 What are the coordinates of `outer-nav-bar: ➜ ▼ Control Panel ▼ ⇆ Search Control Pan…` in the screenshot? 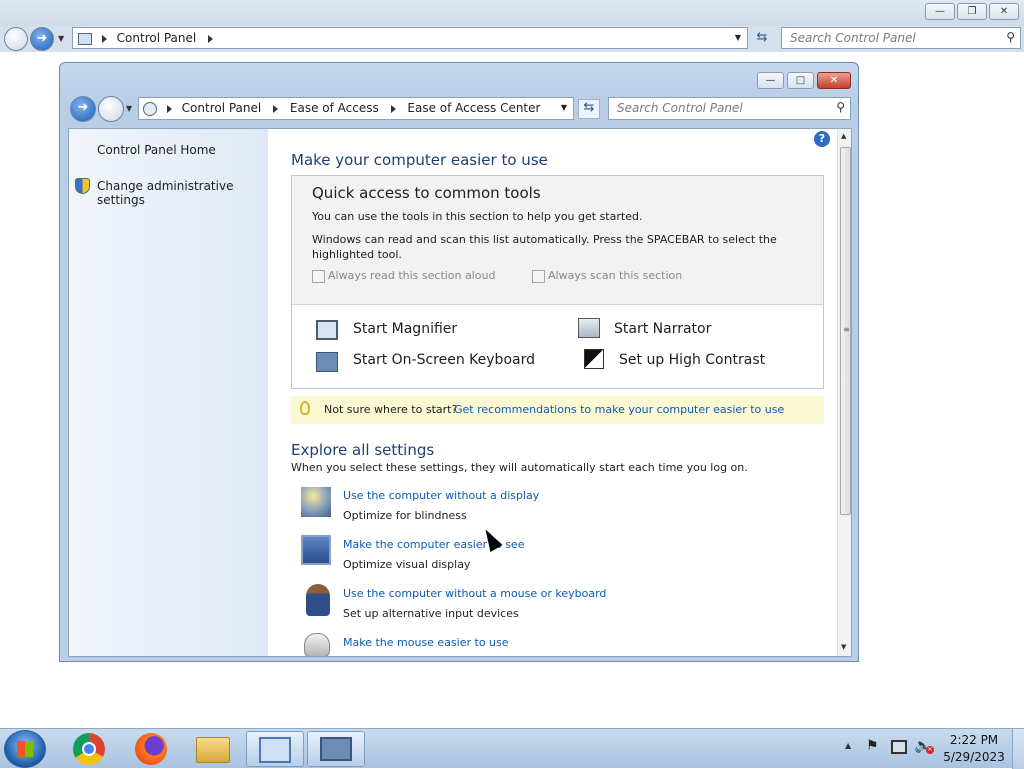 It's located at (512, 39).